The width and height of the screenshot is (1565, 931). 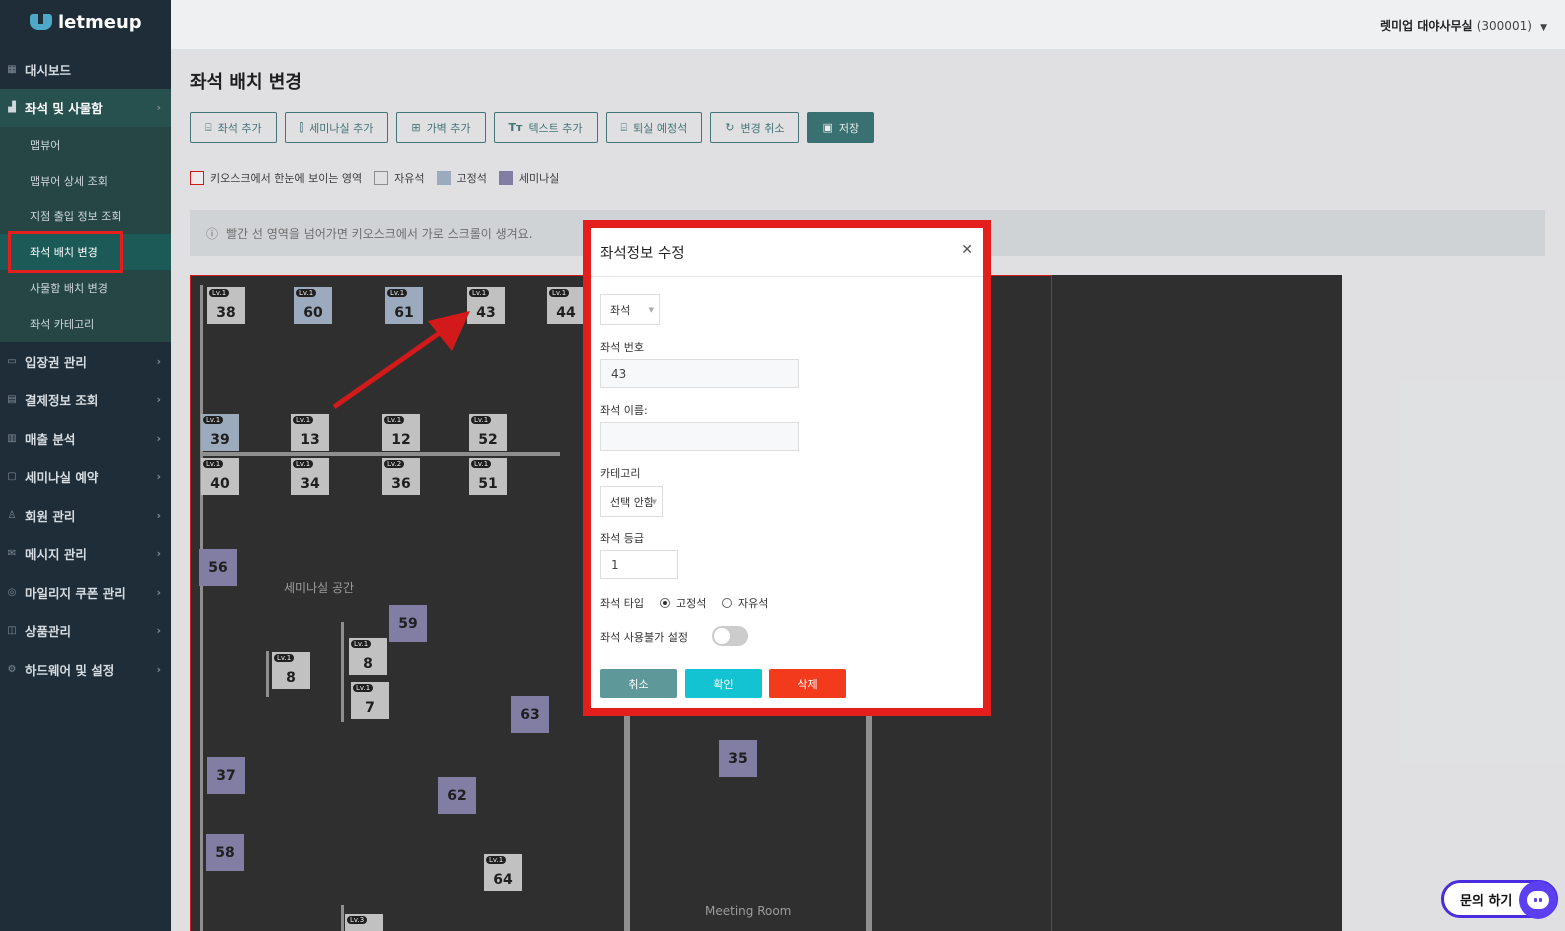 What do you see at coordinates (12, 438) in the screenshot?
I see `chart-icon: ▥` at bounding box center [12, 438].